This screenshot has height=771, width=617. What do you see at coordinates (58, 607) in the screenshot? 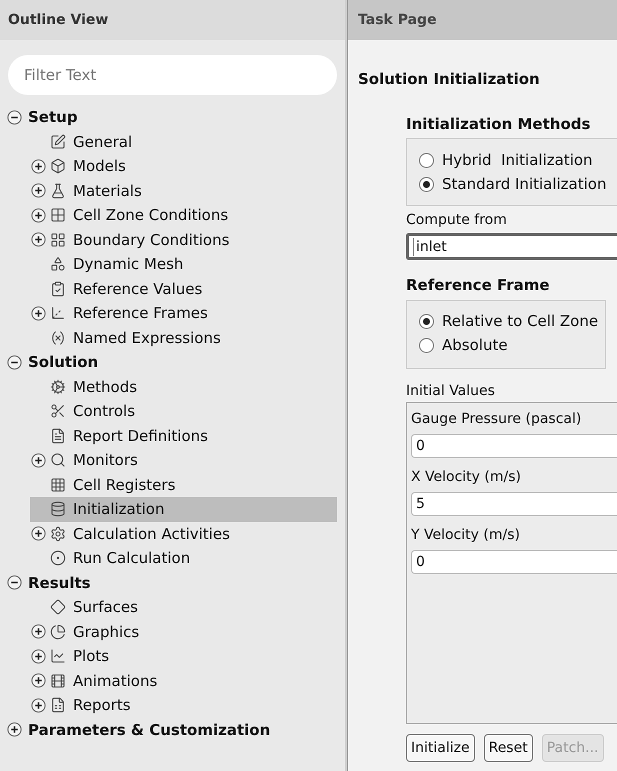
I see `diamond-icon` at bounding box center [58, 607].